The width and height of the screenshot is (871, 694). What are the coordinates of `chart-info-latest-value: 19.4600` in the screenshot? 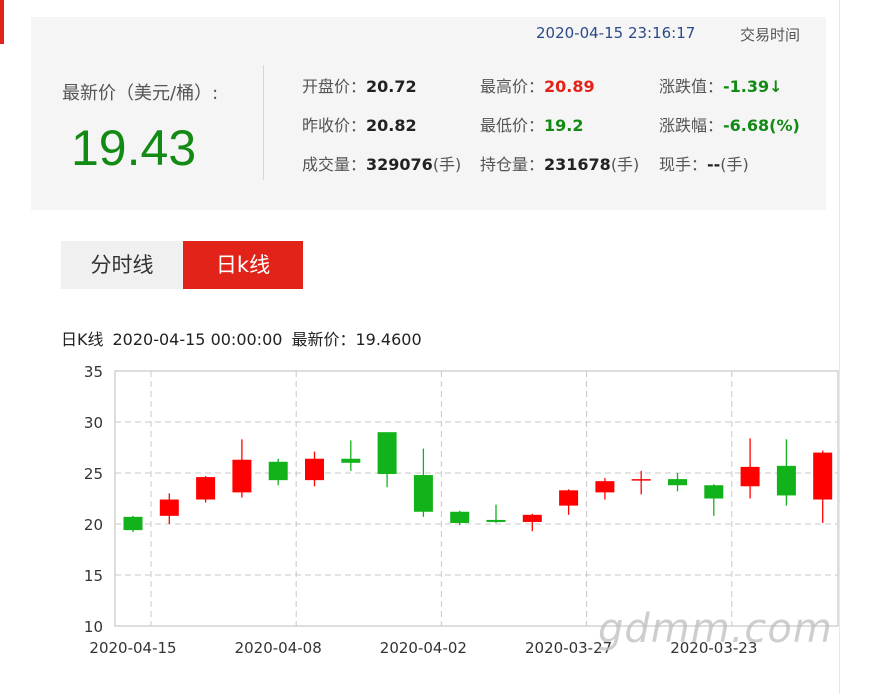 It's located at (388, 339).